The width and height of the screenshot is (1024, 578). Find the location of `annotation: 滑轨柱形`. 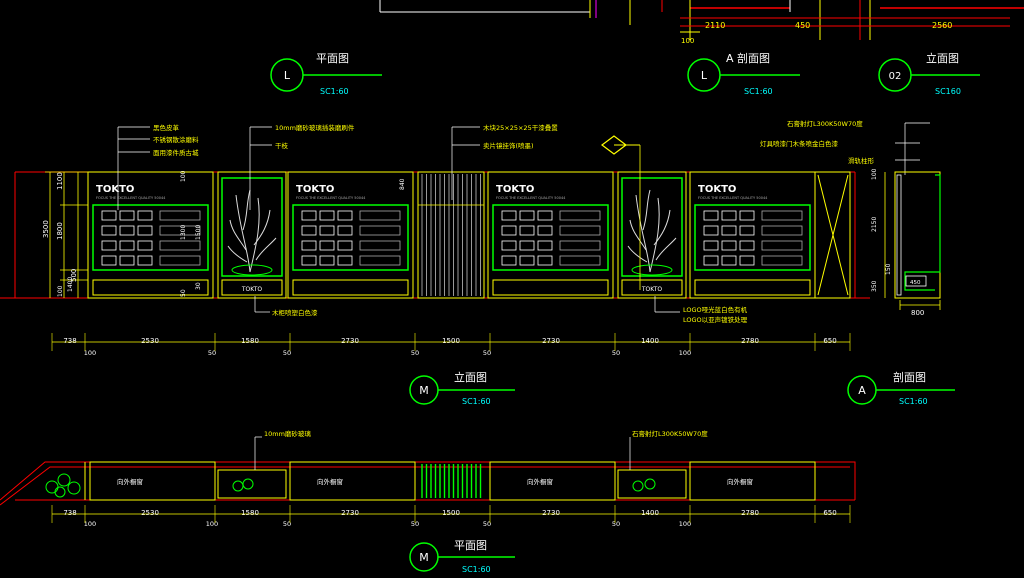

annotation: 滑轨柱形 is located at coordinates (861, 160).